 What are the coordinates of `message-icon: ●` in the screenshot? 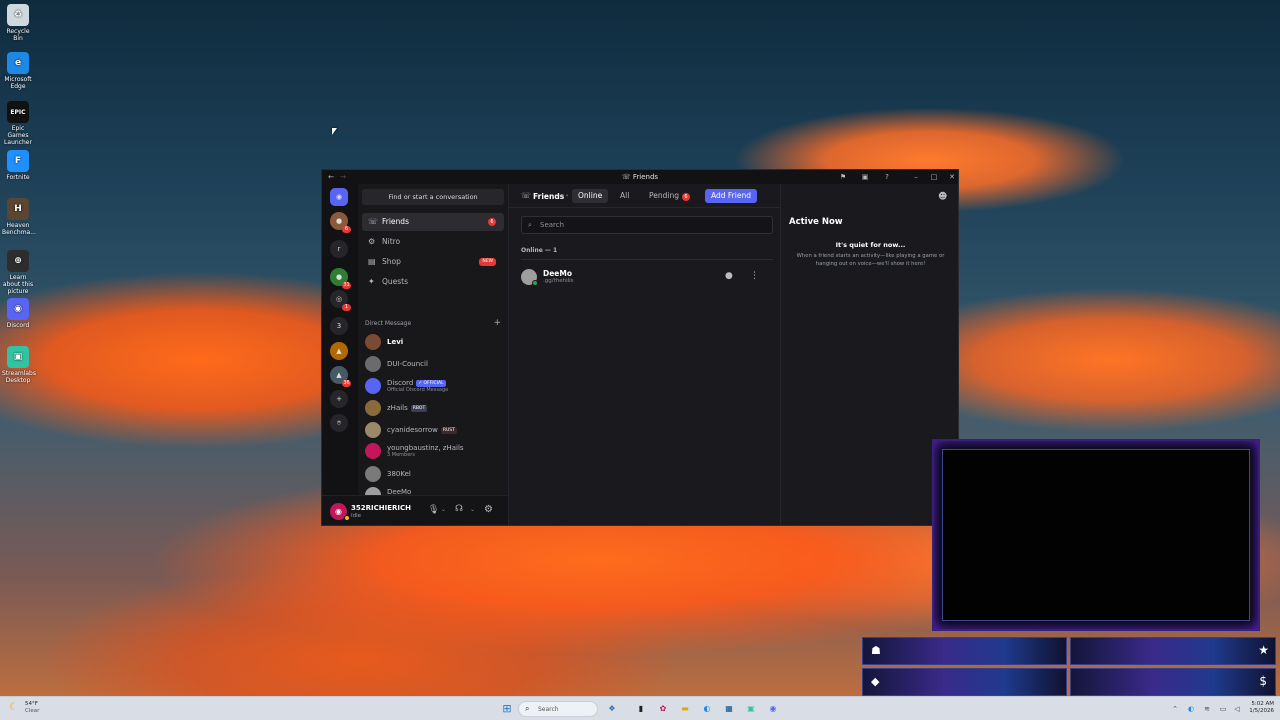 It's located at (729, 276).